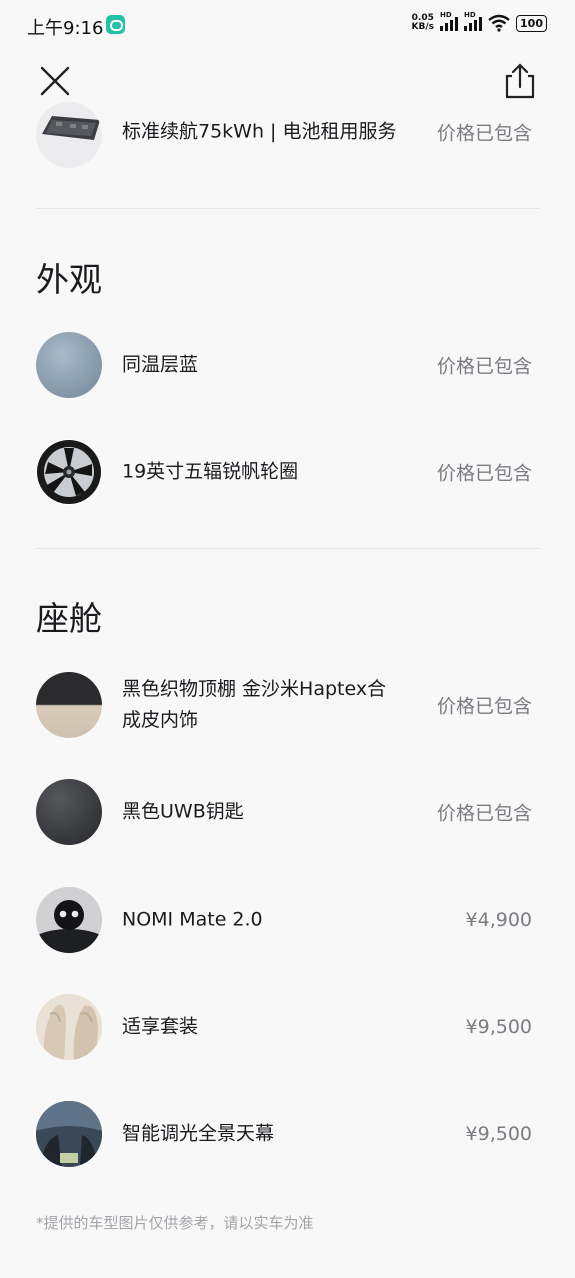 This screenshot has width=575, height=1278. I want to click on seat-thumbnail, so click(69, 1027).